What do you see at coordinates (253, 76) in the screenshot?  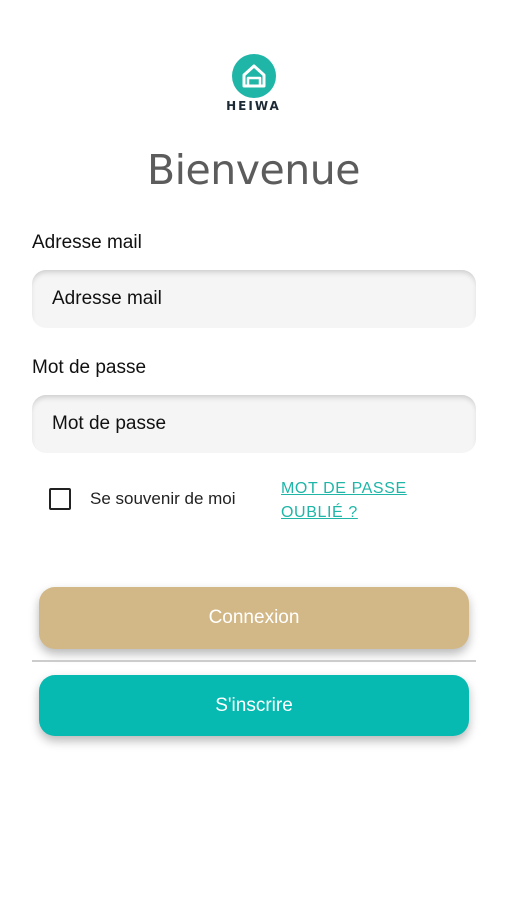 I see `house-icon` at bounding box center [253, 76].